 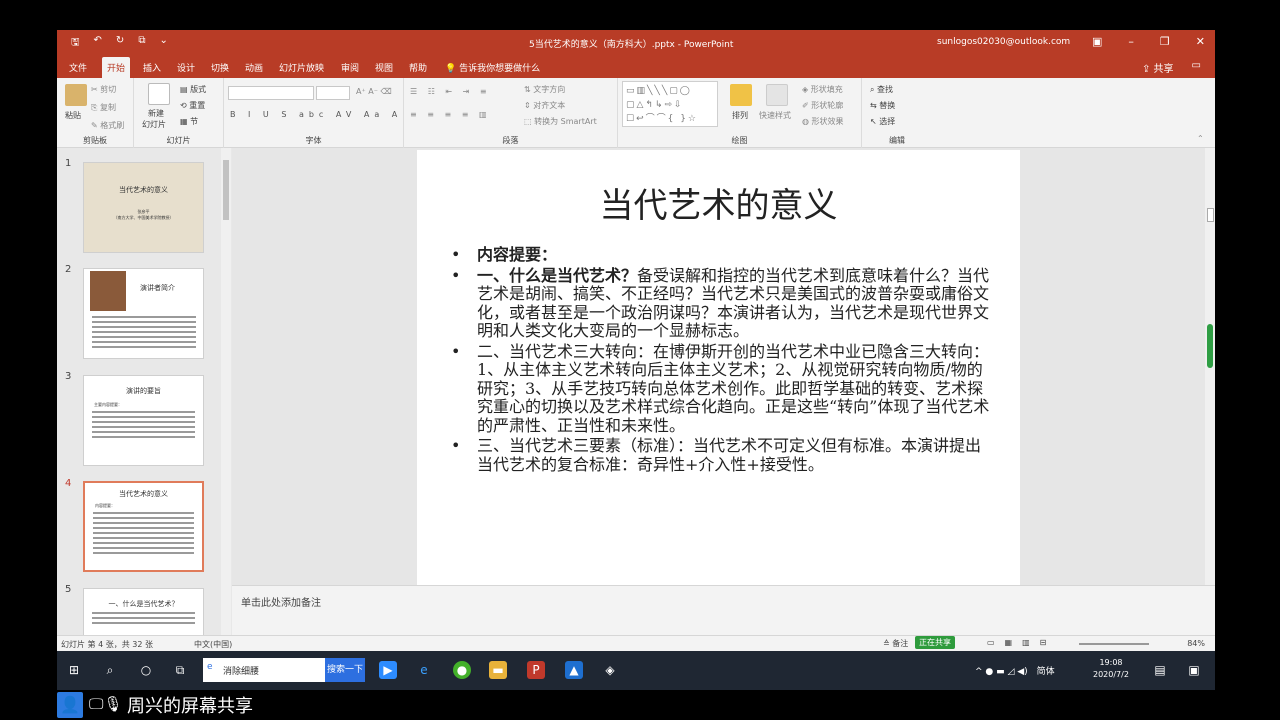 What do you see at coordinates (822, 89) in the screenshot?
I see `shape-fill-button: ◈ 形状填充` at bounding box center [822, 89].